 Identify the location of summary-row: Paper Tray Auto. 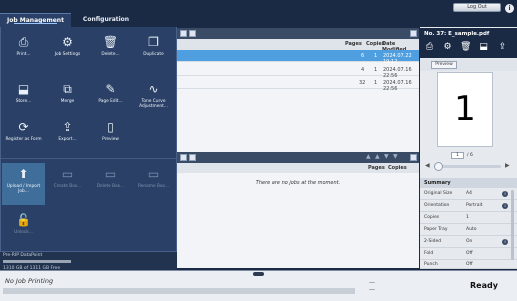
(468, 230).